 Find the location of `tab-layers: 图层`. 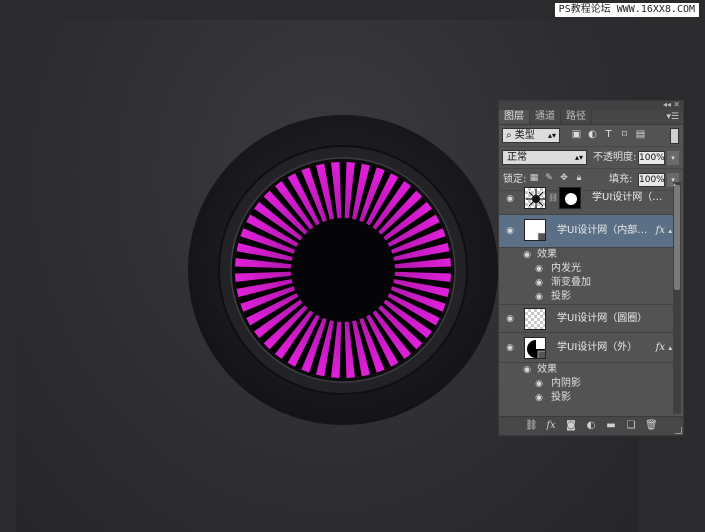

tab-layers: 图层 is located at coordinates (514, 117).